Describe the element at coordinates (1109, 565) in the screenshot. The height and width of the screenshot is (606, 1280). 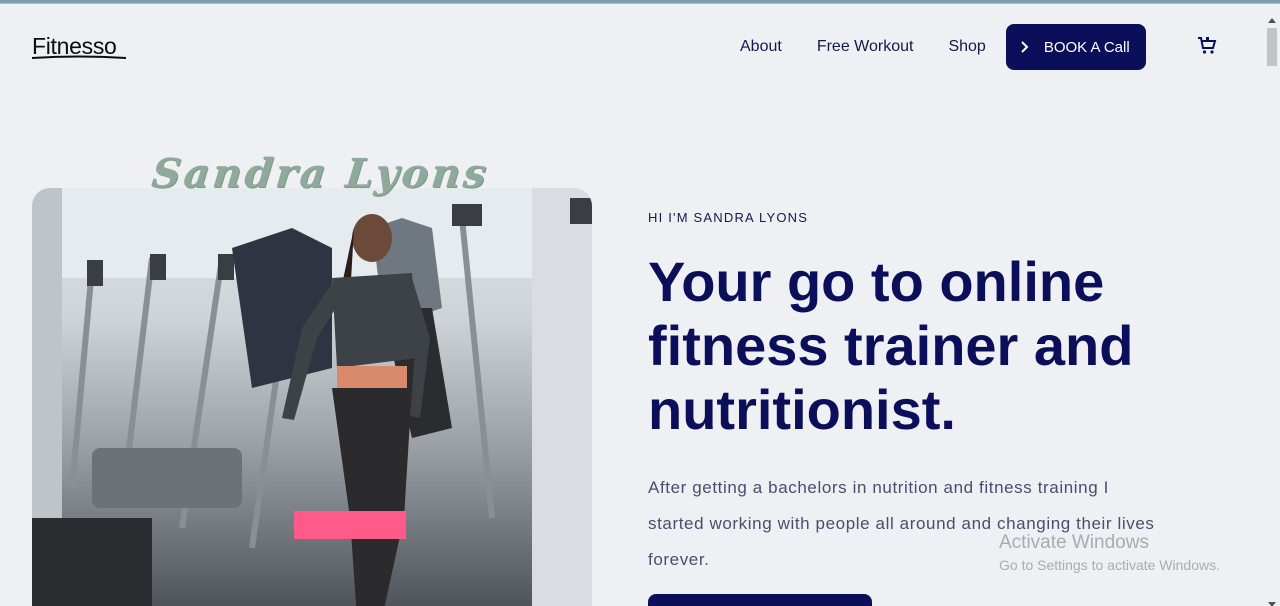
I see `windows-activation-subtitle: Go to Settings to activate Windows.` at that location.